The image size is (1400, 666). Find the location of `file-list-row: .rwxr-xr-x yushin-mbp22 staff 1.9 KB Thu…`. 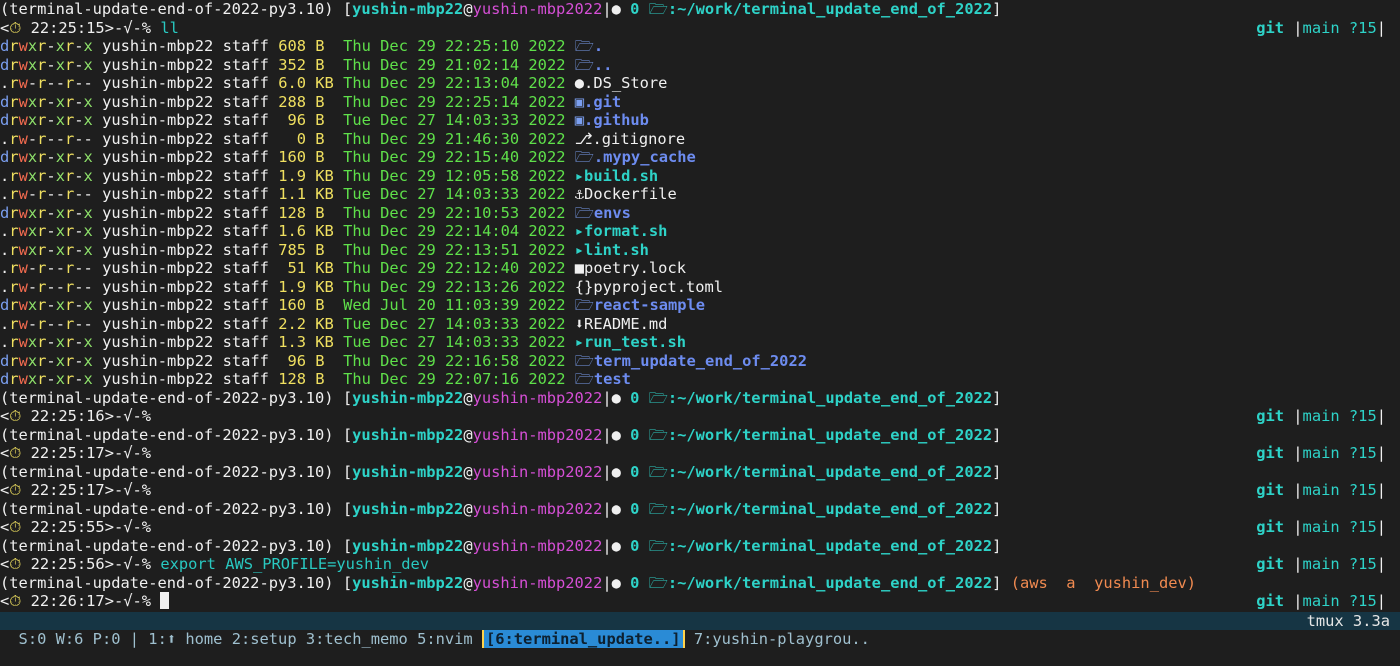

file-list-row: .rwxr-xr-x yushin-mbp22 staff 1.9 KB Thu… is located at coordinates (700, 176).